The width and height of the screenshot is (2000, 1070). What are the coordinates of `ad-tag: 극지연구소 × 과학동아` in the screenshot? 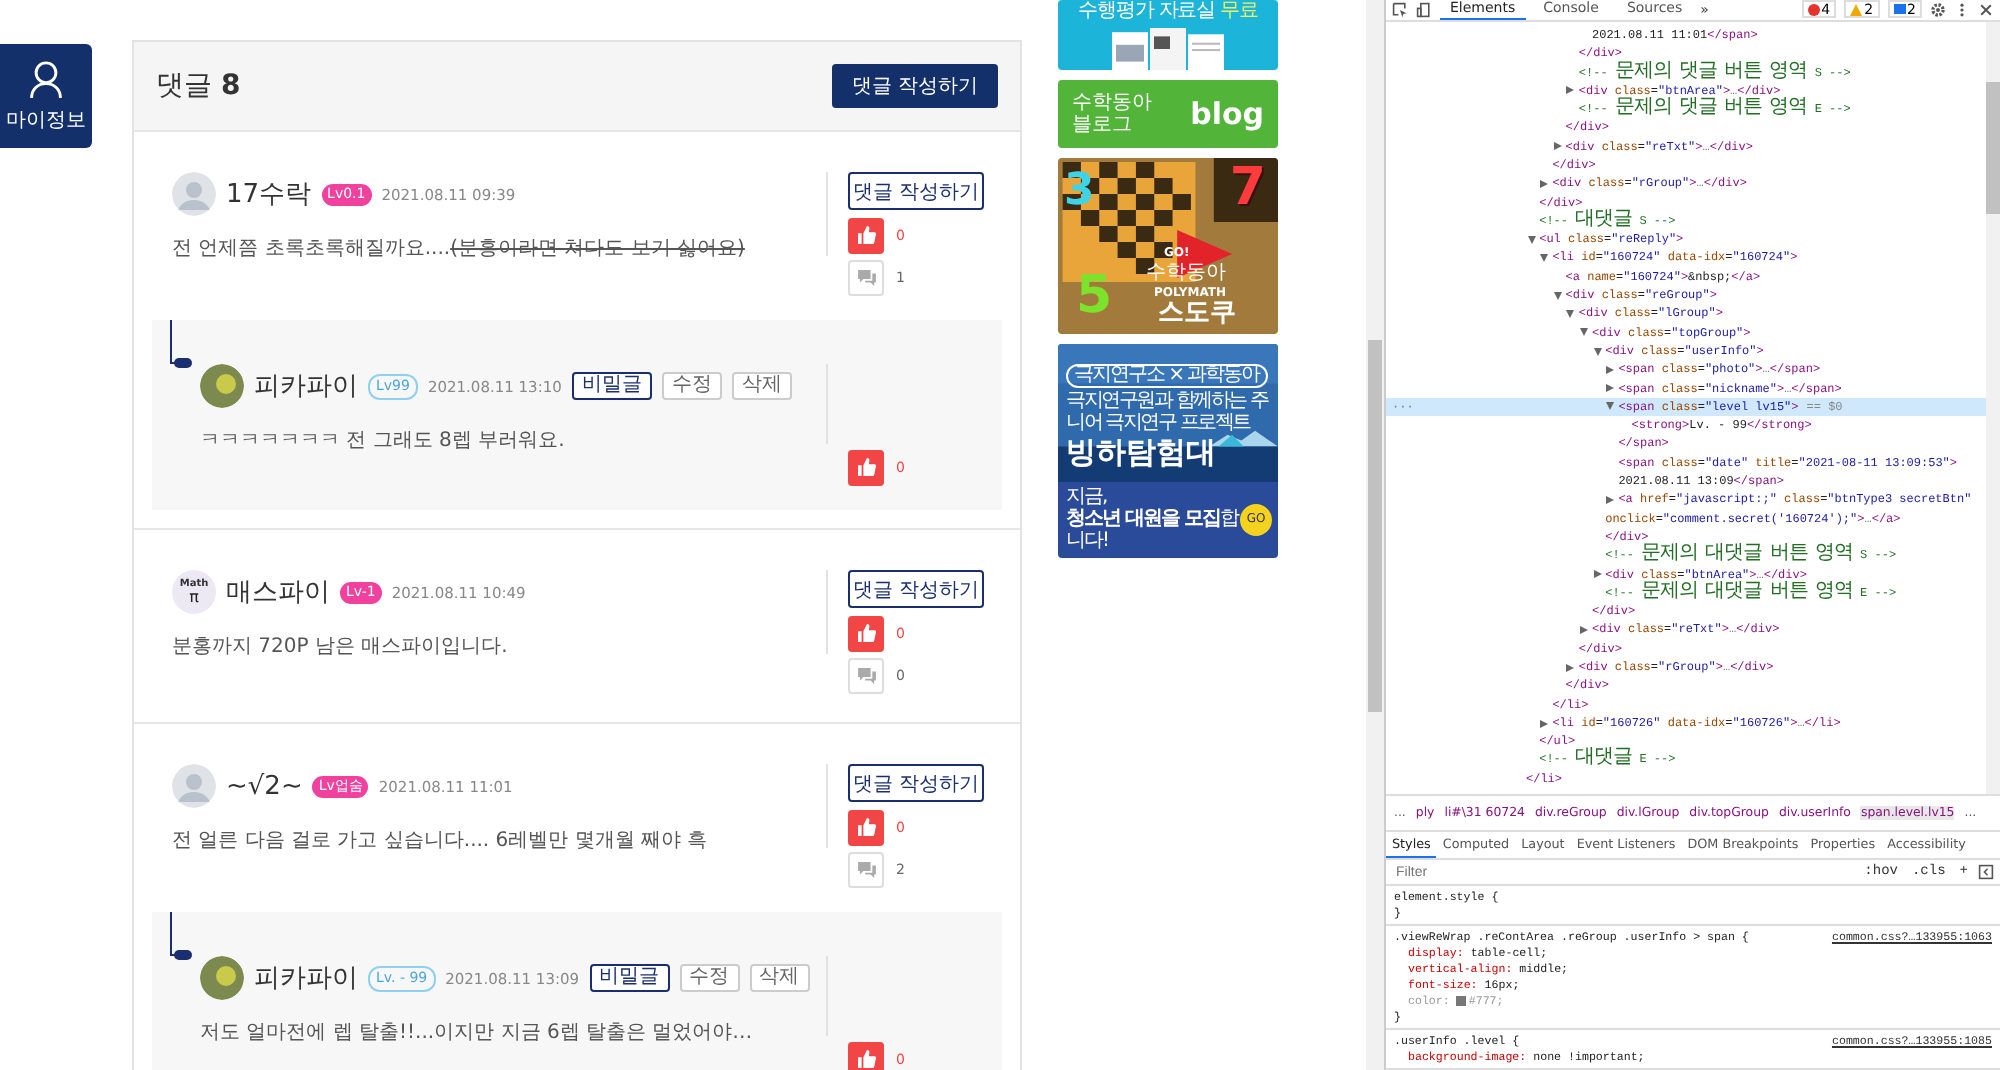 It's located at (1167, 376).